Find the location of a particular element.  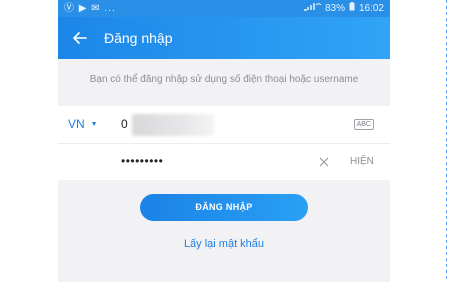

battery-icon is located at coordinates (352, 8).